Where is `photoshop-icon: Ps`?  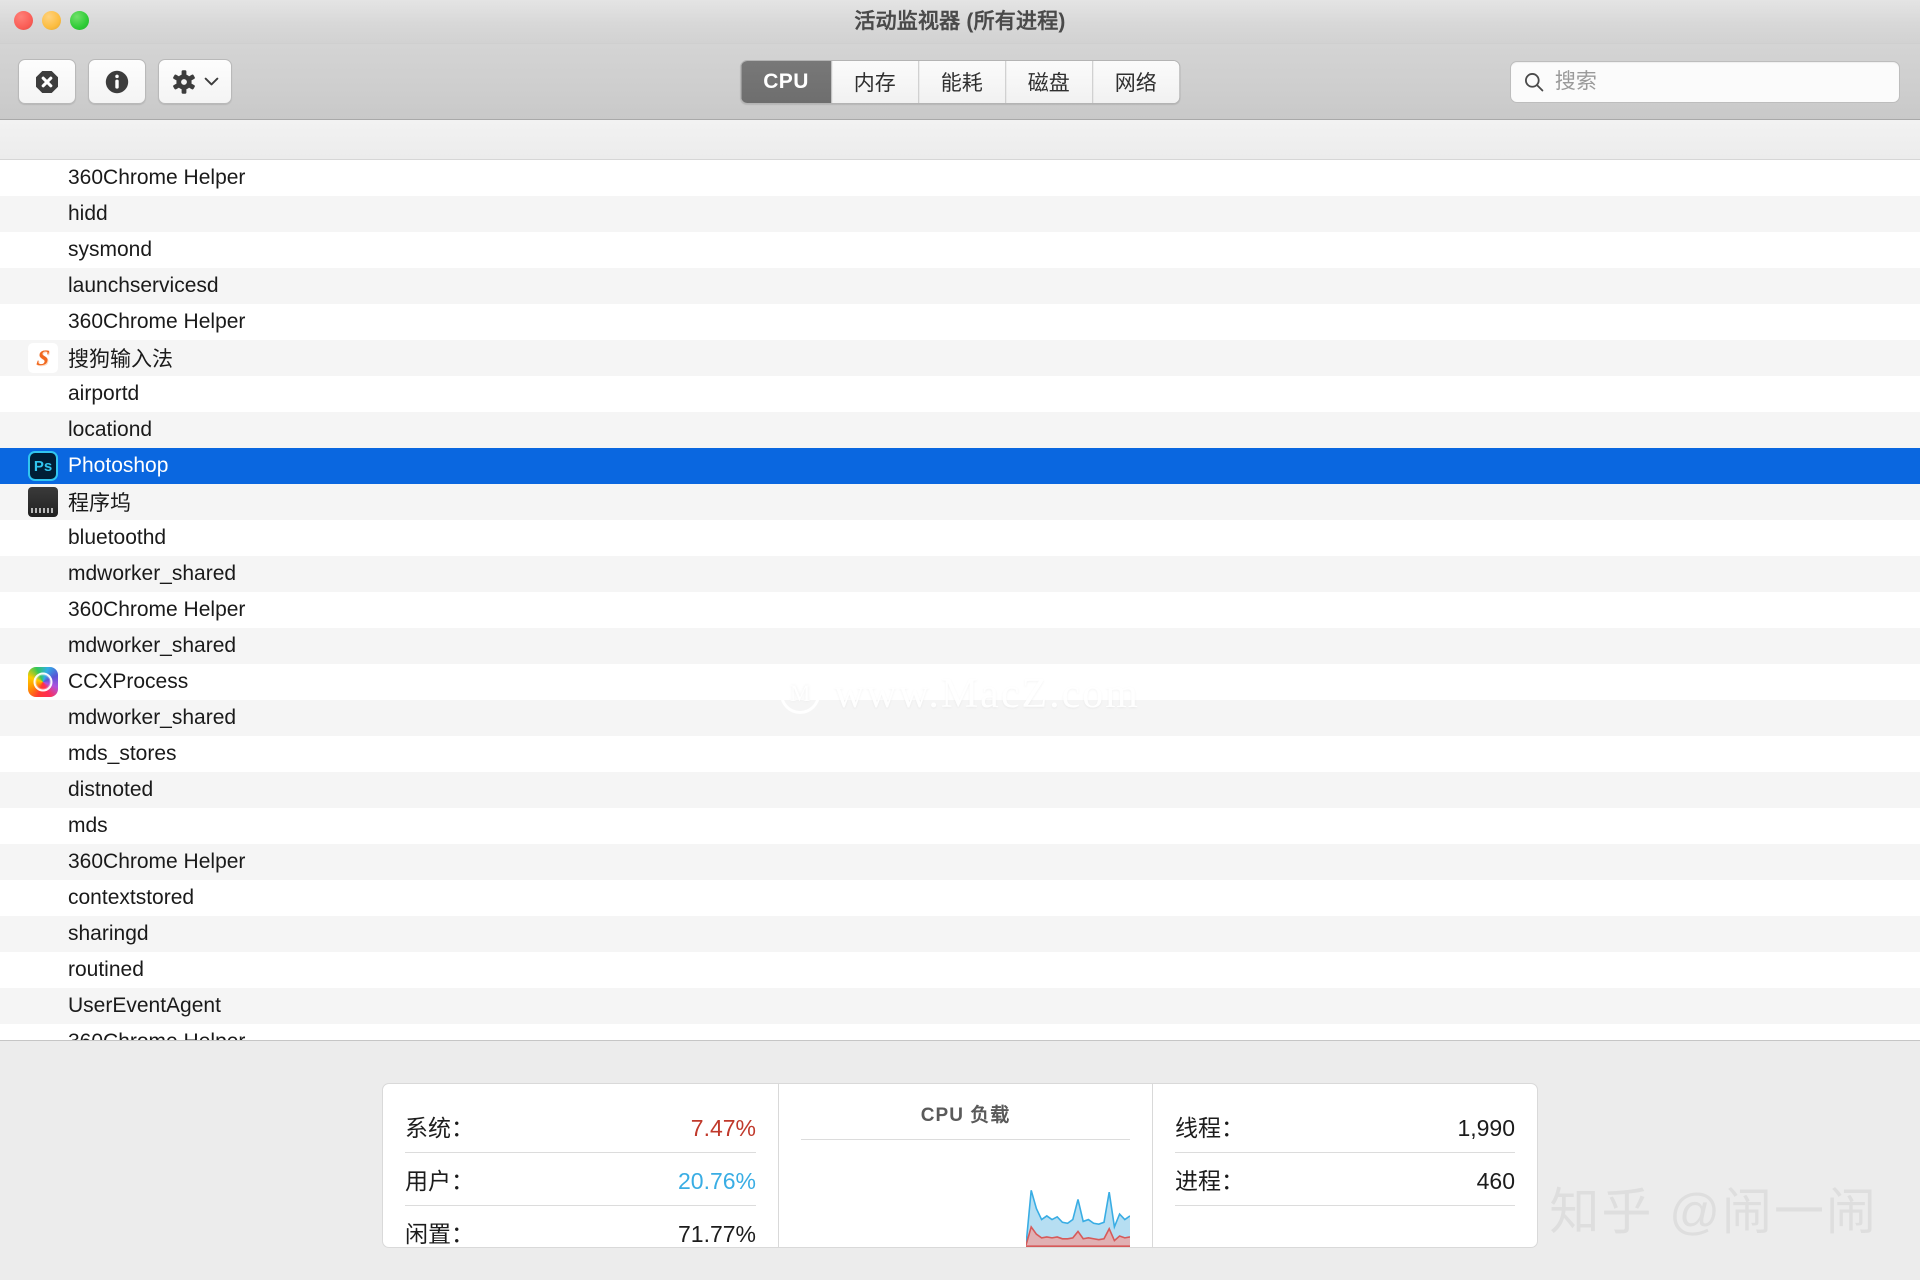 photoshop-icon: Ps is located at coordinates (43, 466).